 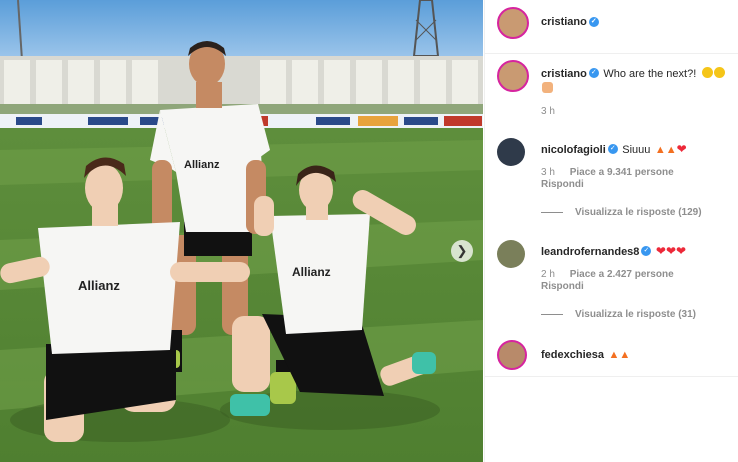 I want to click on comment: fedexchiesa ▲▲, so click(x=585, y=354).